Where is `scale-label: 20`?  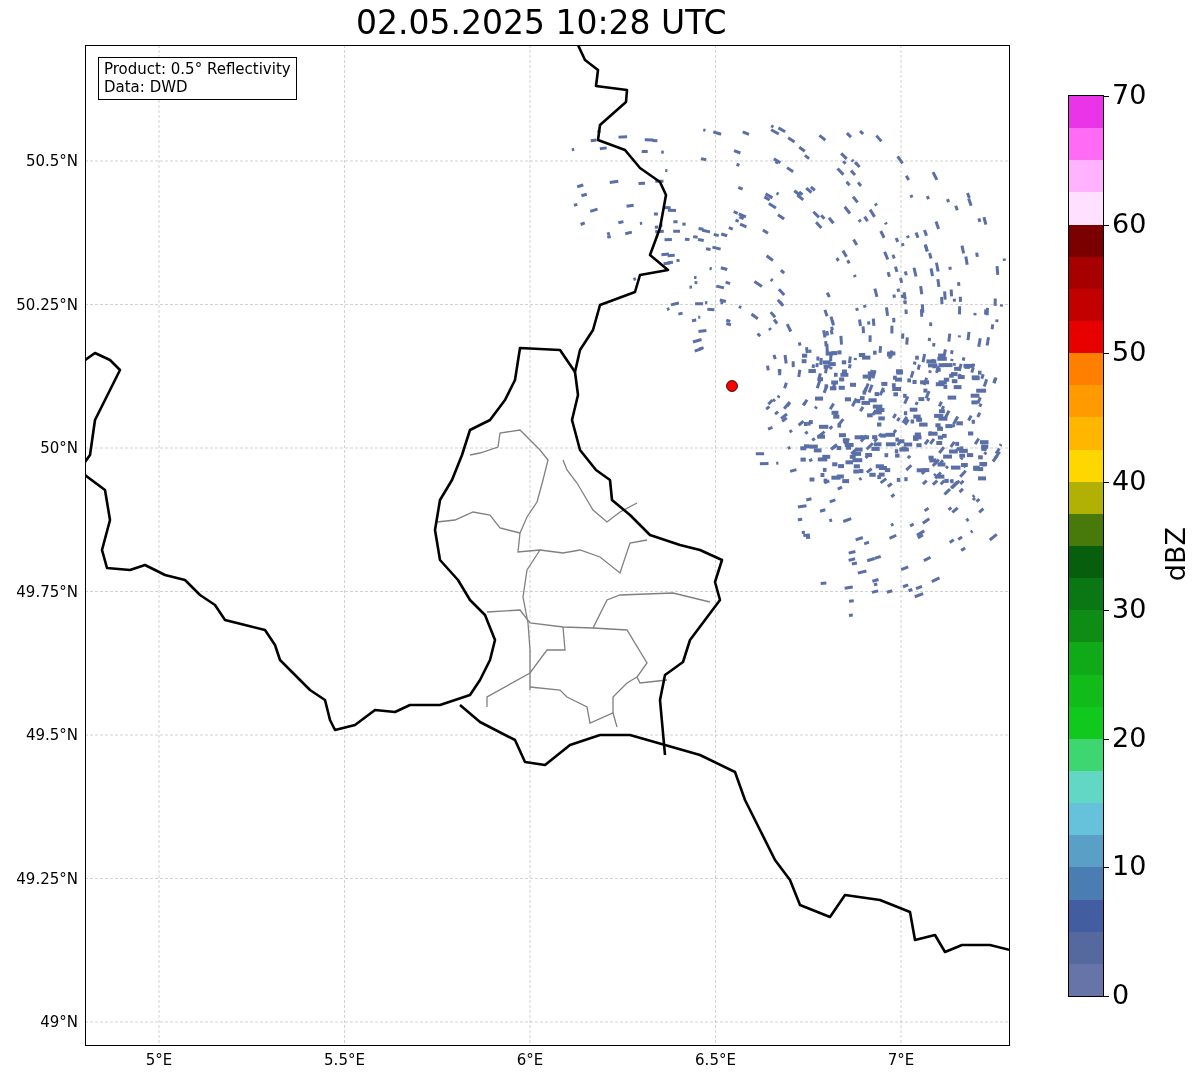
scale-label: 20 is located at coordinates (1129, 737).